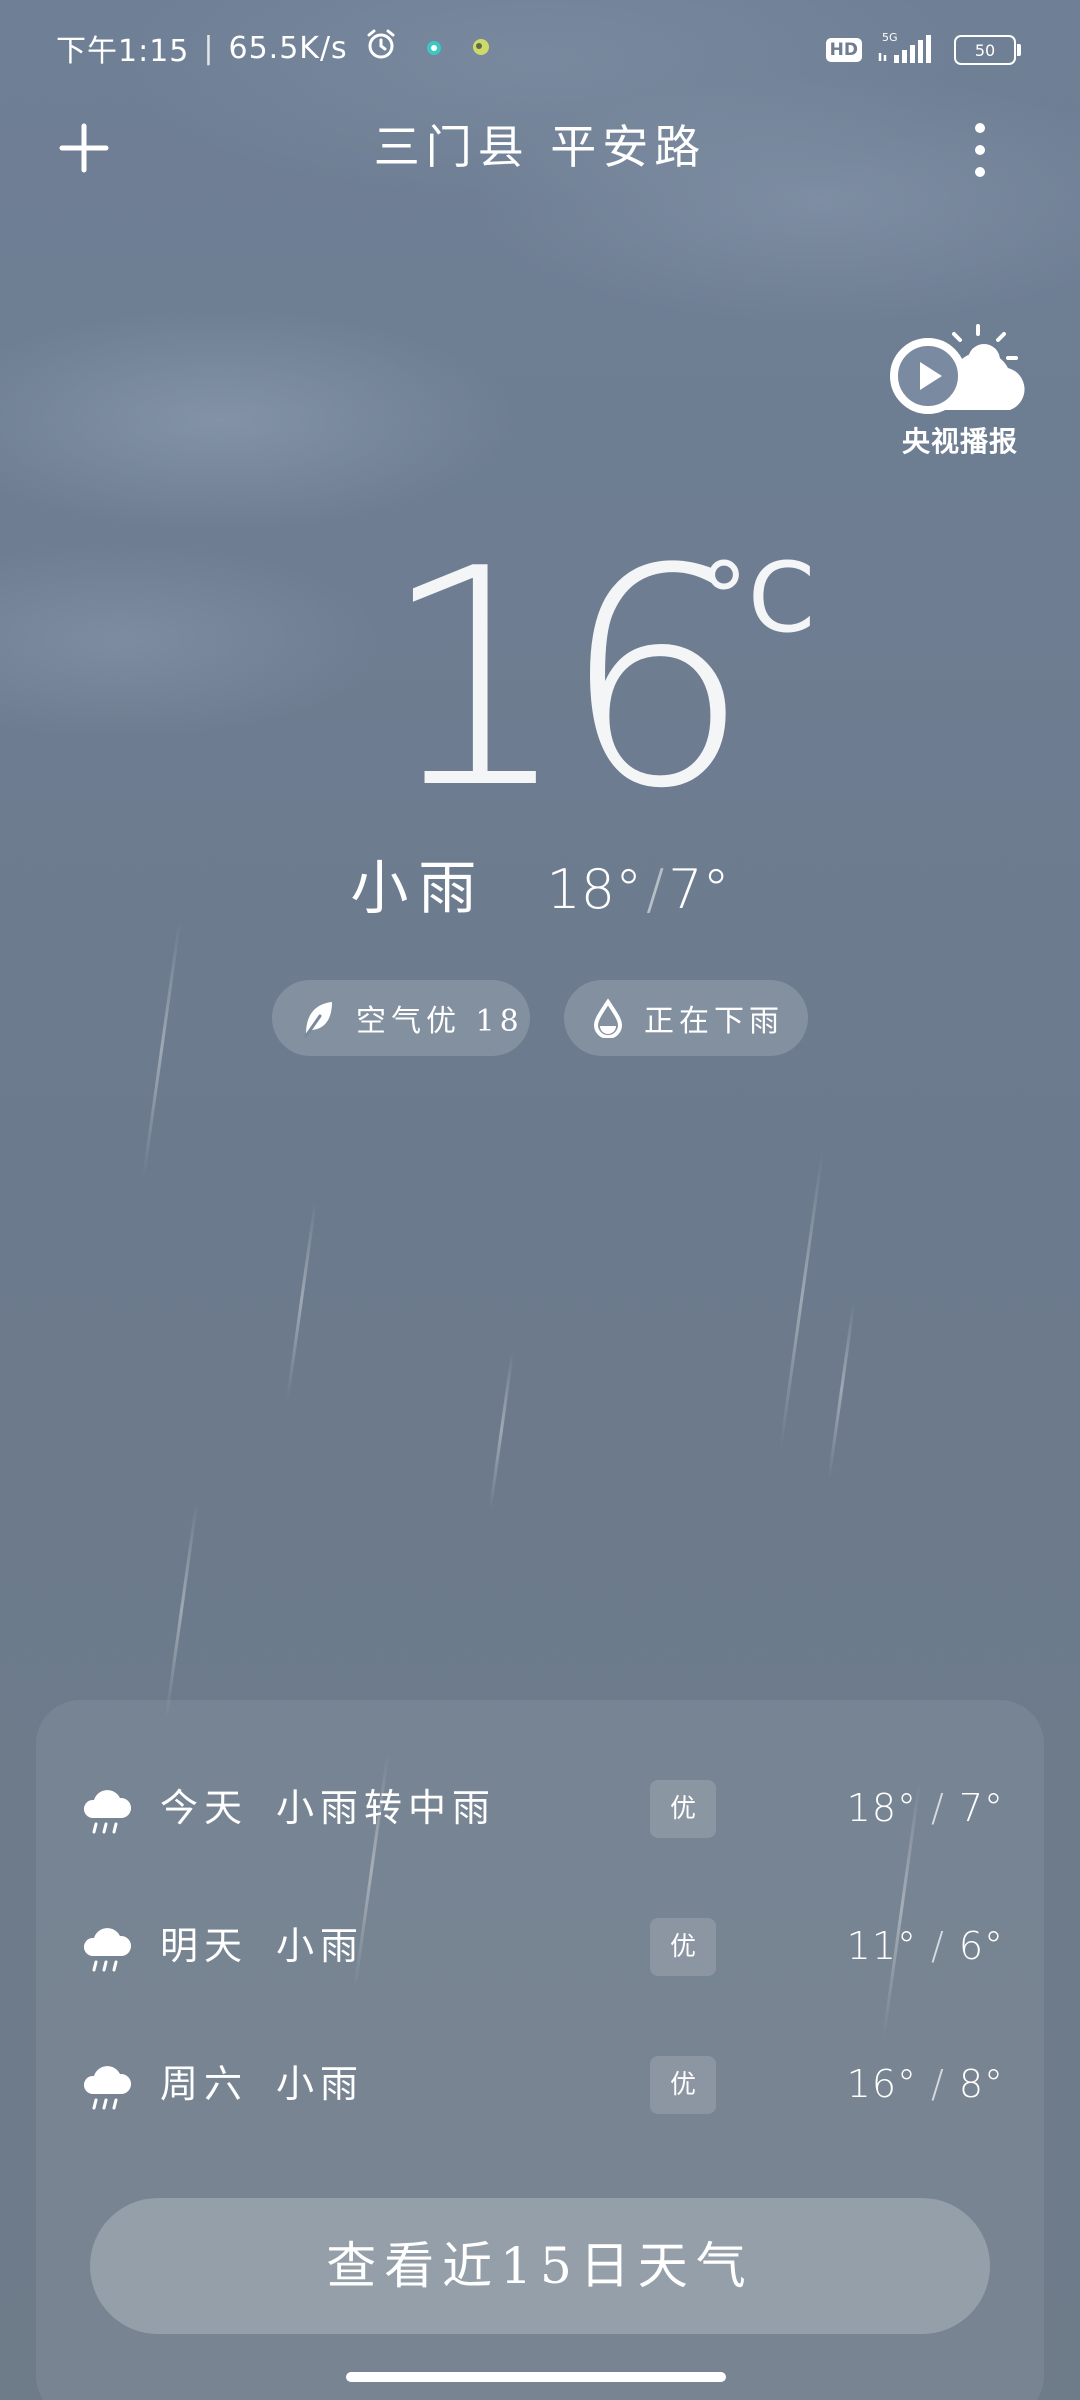 Image resolution: width=1080 pixels, height=2400 pixels. I want to click on status-left: 下午1:15 | 65.5K/s, so click(274, 48).